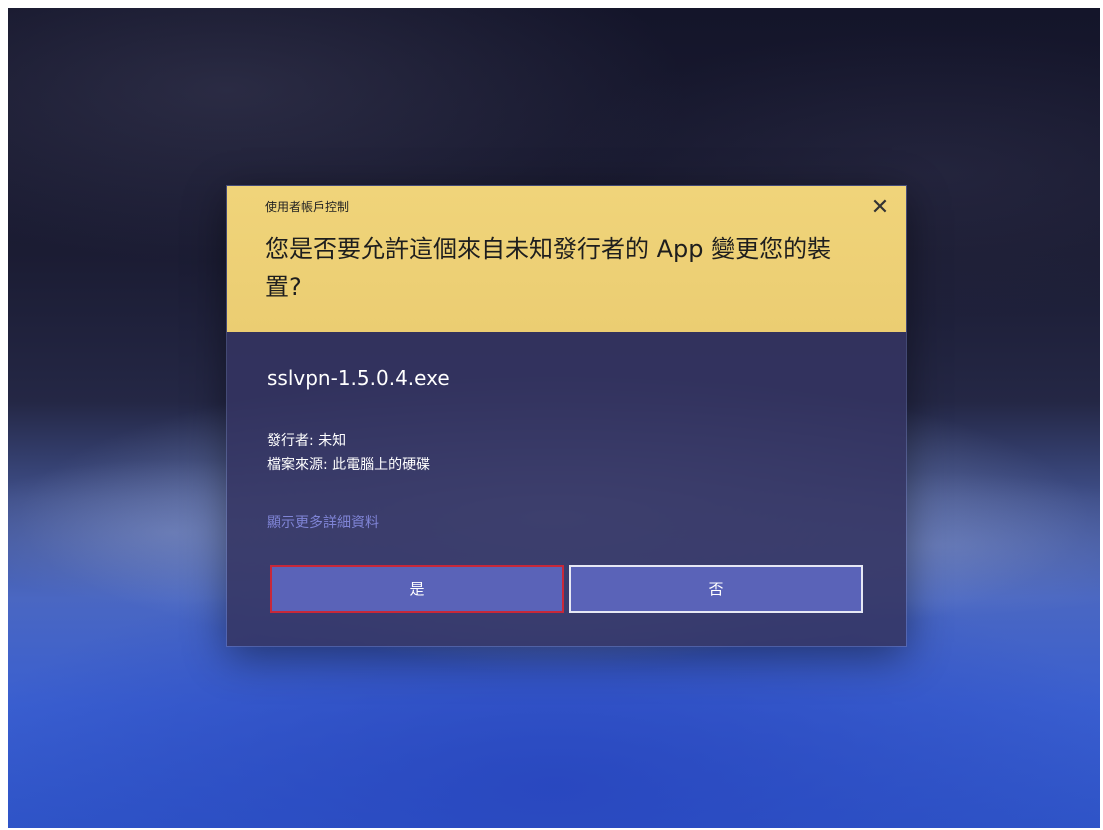  I want to click on show-more-details-link: 顯示更多詳細資料, so click(323, 522).